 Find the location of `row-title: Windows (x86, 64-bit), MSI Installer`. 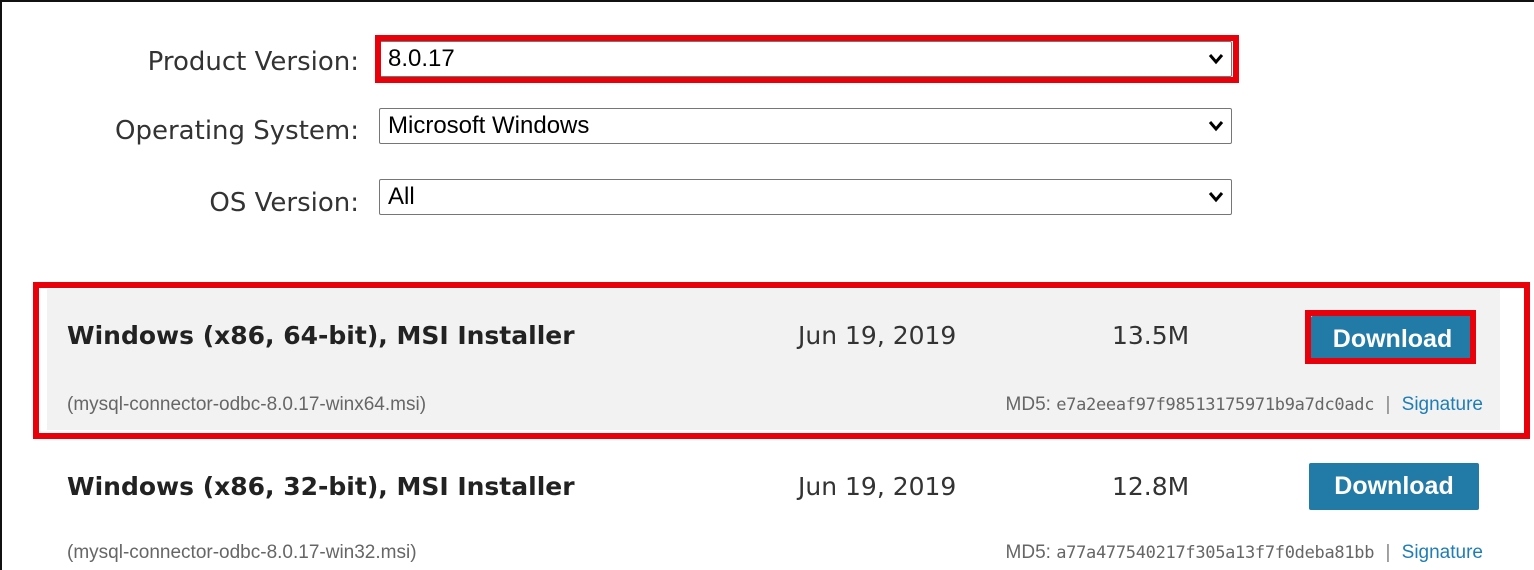

row-title: Windows (x86, 64-bit), MSI Installer is located at coordinates (321, 335).